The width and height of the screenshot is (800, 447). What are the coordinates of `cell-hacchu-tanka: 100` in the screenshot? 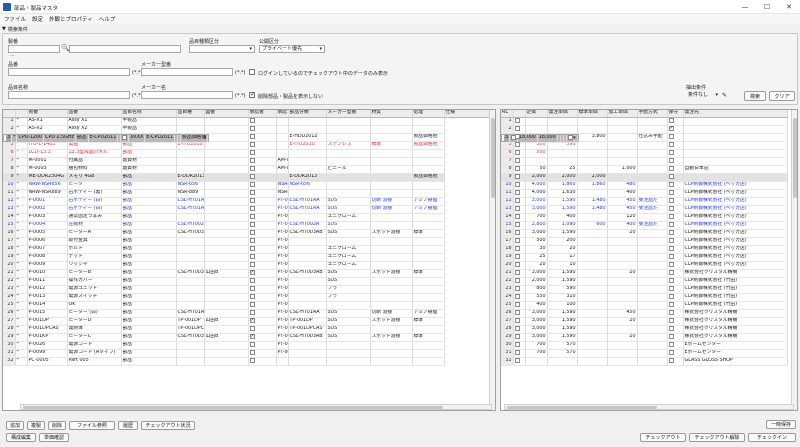 It's located at (562, 305).